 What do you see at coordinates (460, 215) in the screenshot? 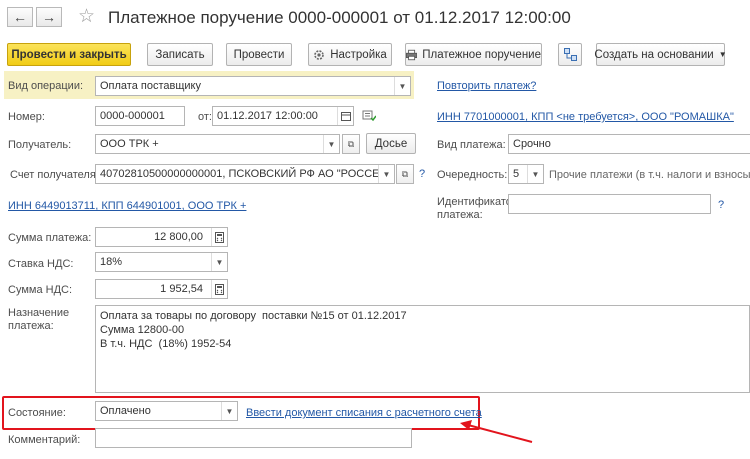
I see `payment-id-label-2: платежа:` at bounding box center [460, 215].